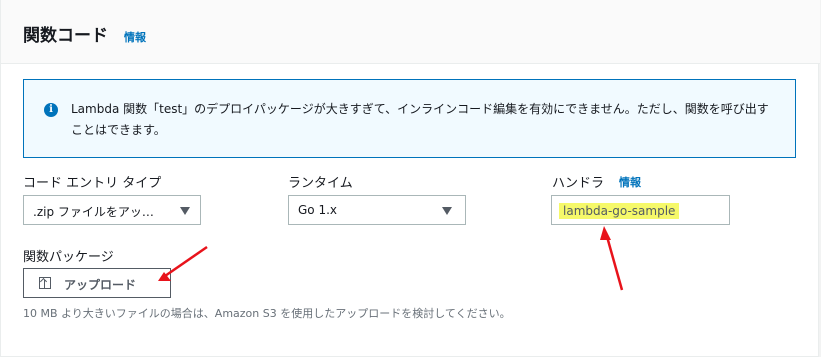 This screenshot has width=821, height=357. What do you see at coordinates (92, 183) in the screenshot?
I see `entry-type-label: コード エントリ タイプ` at bounding box center [92, 183].